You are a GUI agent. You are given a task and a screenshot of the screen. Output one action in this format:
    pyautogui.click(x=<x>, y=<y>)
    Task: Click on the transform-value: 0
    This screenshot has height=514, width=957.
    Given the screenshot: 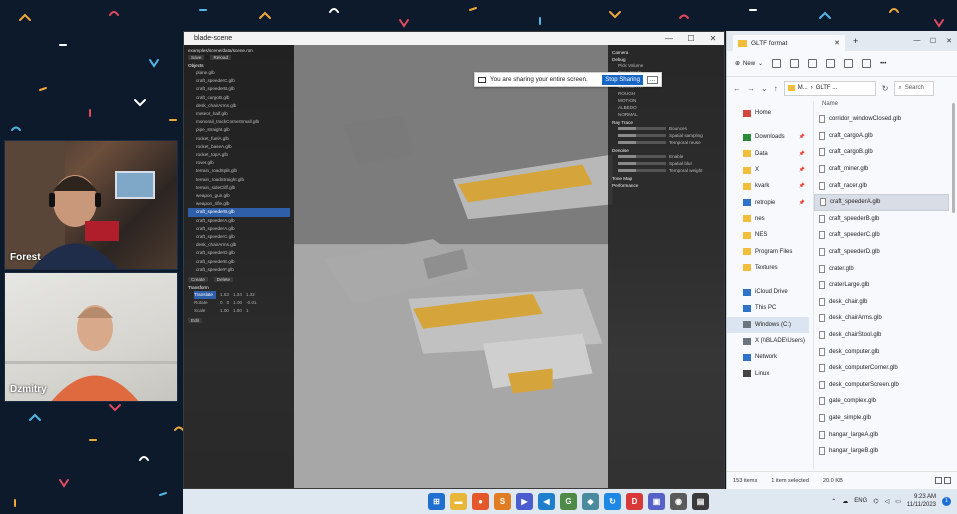 What is the action you would take?
    pyautogui.click(x=221, y=303)
    